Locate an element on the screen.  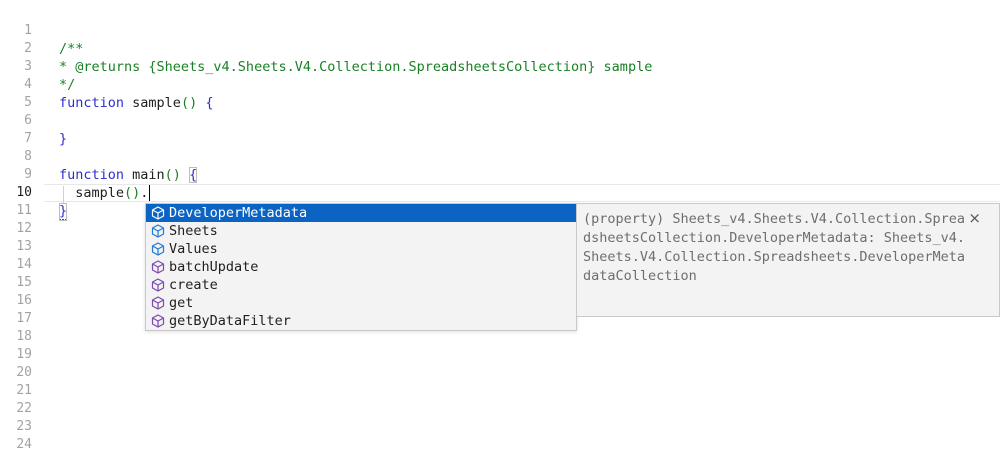
line-number: 9 is located at coordinates (28, 174).